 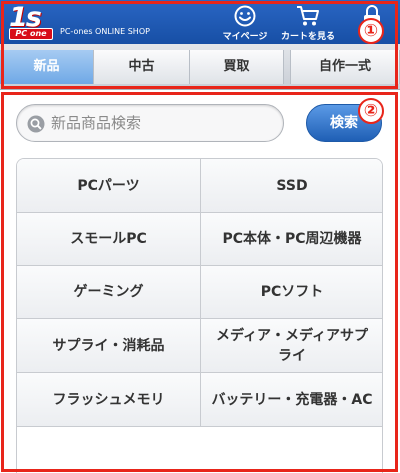 I want to click on logo-plate: PC one, so click(x=31, y=34).